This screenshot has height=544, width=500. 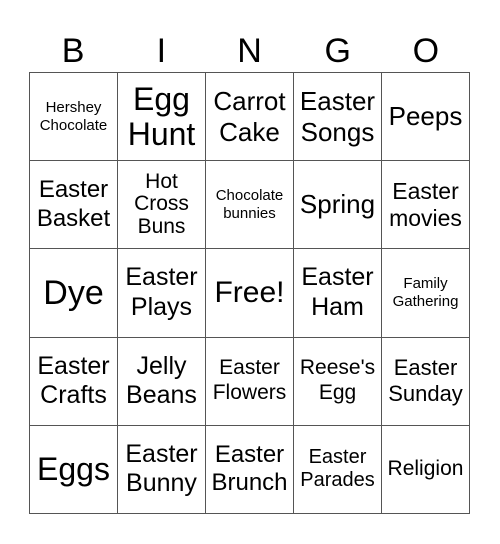 What do you see at coordinates (250, 117) in the screenshot?
I see `bingo-cell: Carrot Cake` at bounding box center [250, 117].